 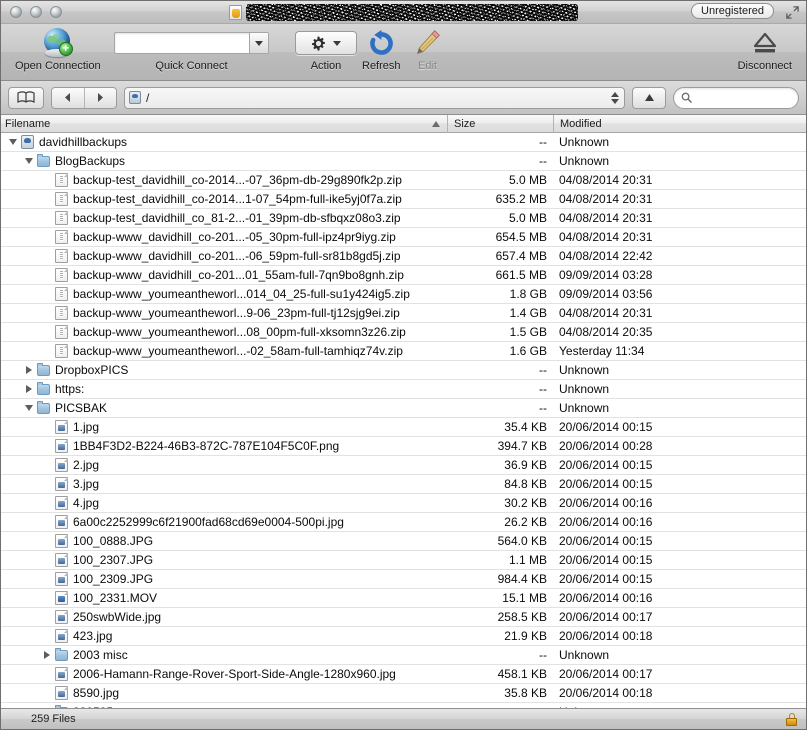 What do you see at coordinates (258, 43) in the screenshot?
I see `quick-connect-dropdown-button` at bounding box center [258, 43].